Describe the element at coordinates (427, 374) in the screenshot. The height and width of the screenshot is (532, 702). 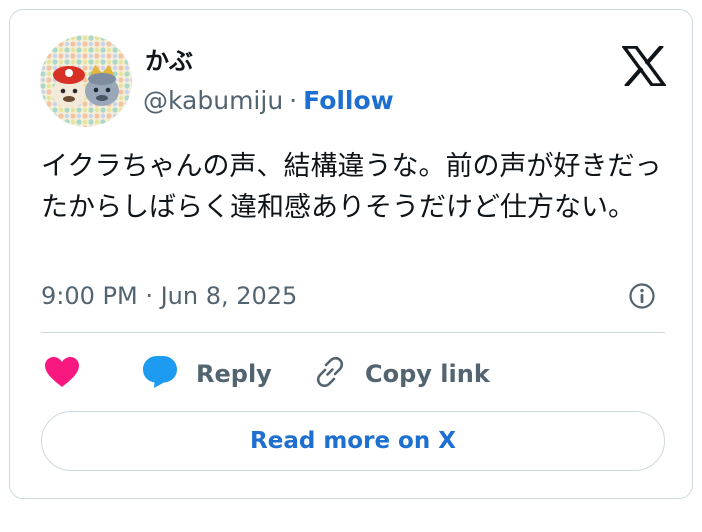
I see `copy-link-label: Copy link` at that location.